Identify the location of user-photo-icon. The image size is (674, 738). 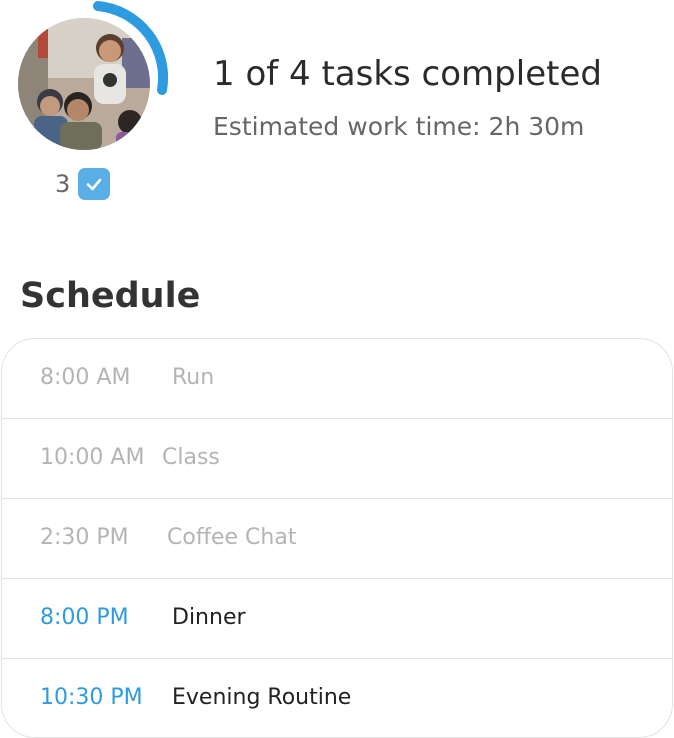
(84, 84).